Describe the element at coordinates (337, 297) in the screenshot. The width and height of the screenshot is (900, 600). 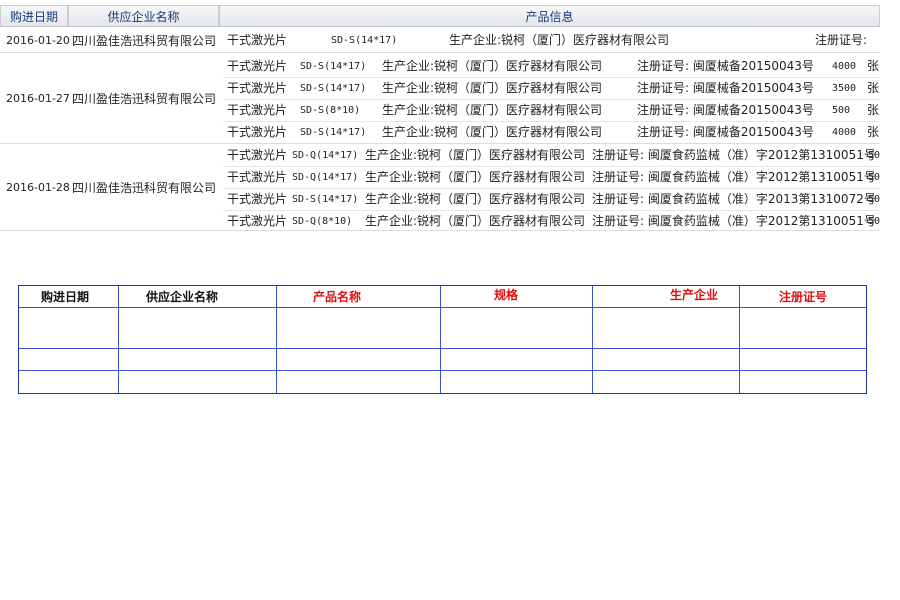
I see `form-header-product-name: 产品名称` at that location.